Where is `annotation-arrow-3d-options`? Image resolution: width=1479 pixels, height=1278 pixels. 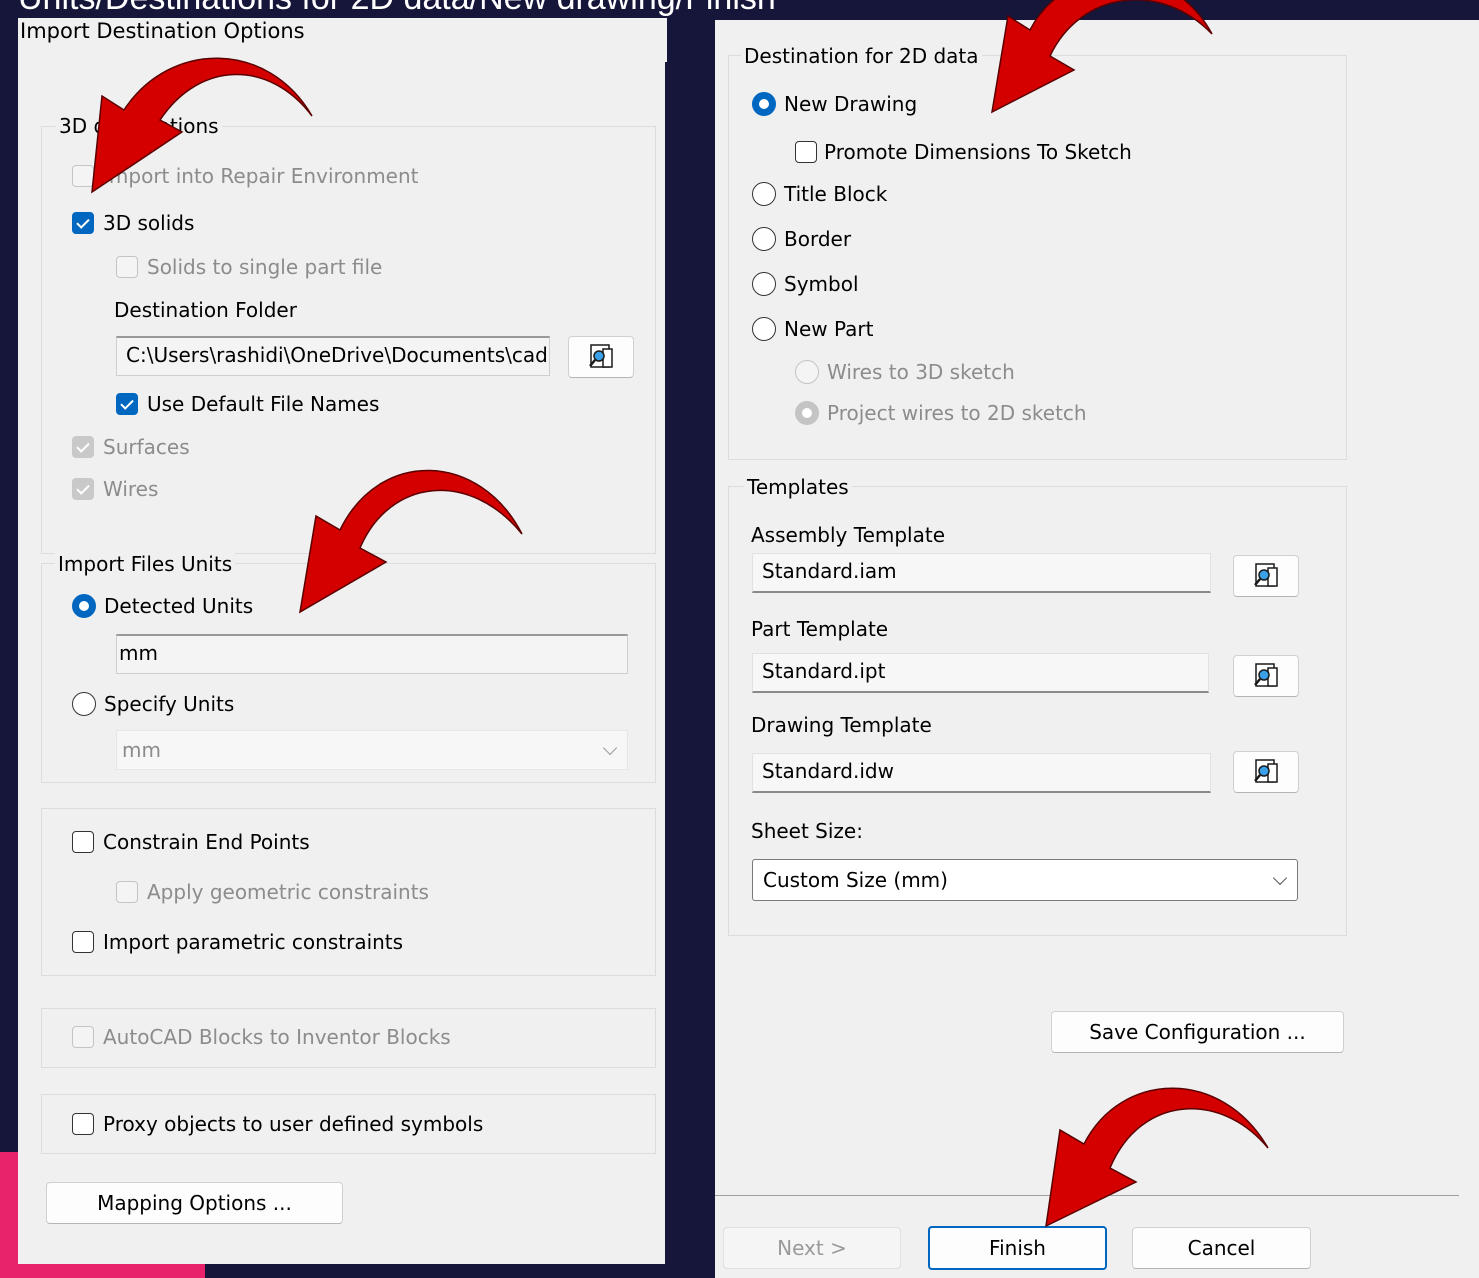 annotation-arrow-3d-options is located at coordinates (202, 125).